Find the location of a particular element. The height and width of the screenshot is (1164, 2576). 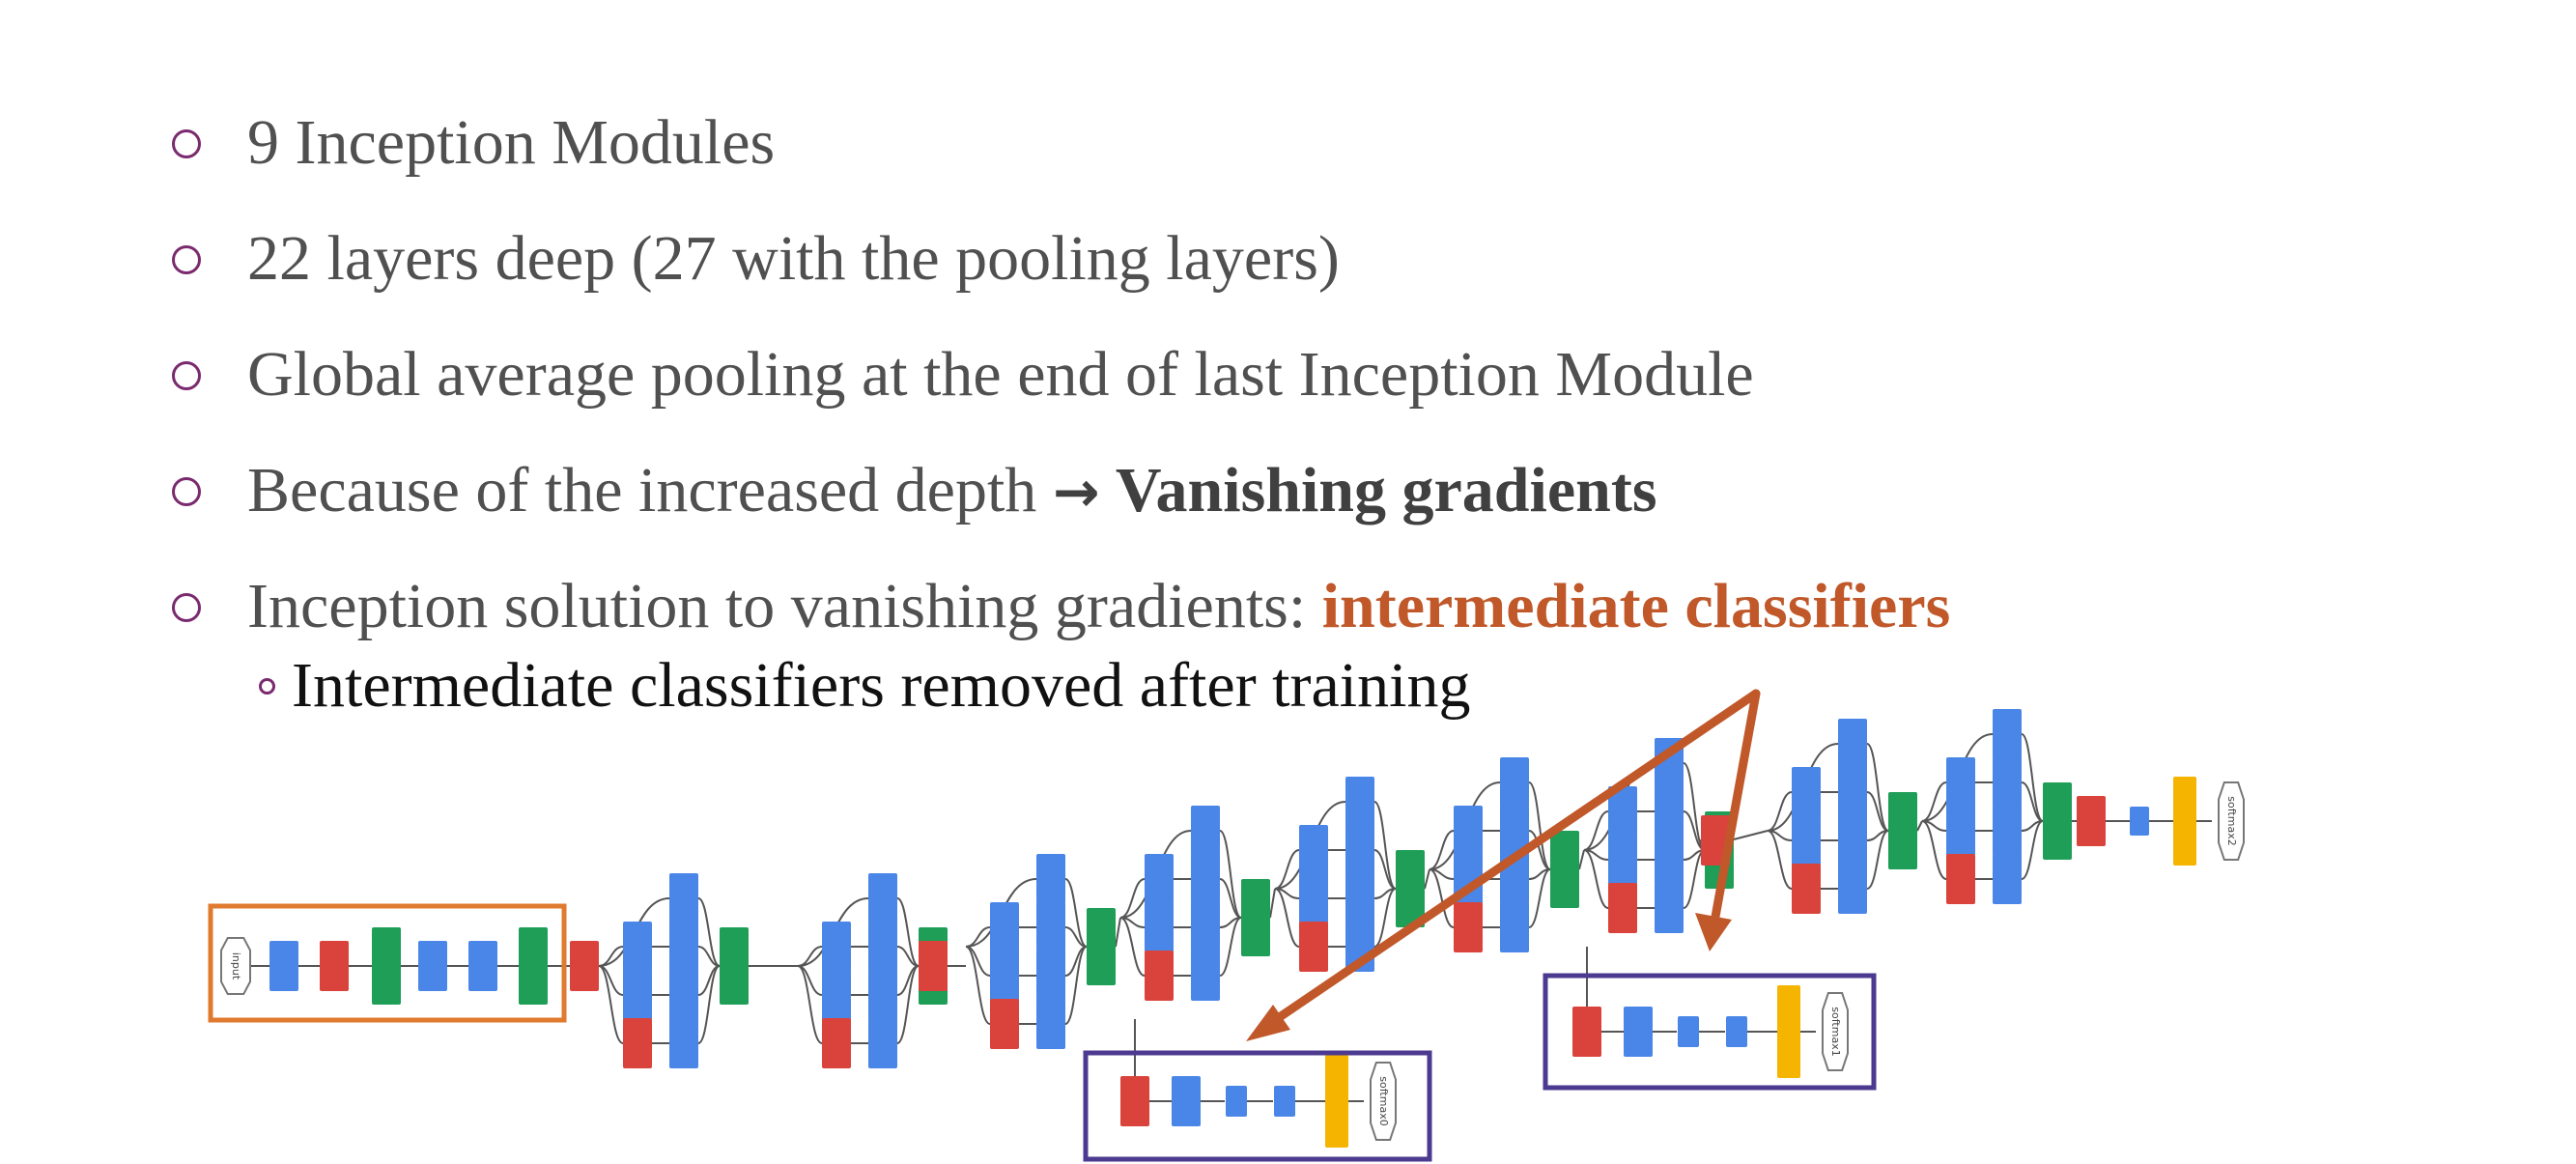

softmax2-node-label: softmax2 is located at coordinates (2231, 821).